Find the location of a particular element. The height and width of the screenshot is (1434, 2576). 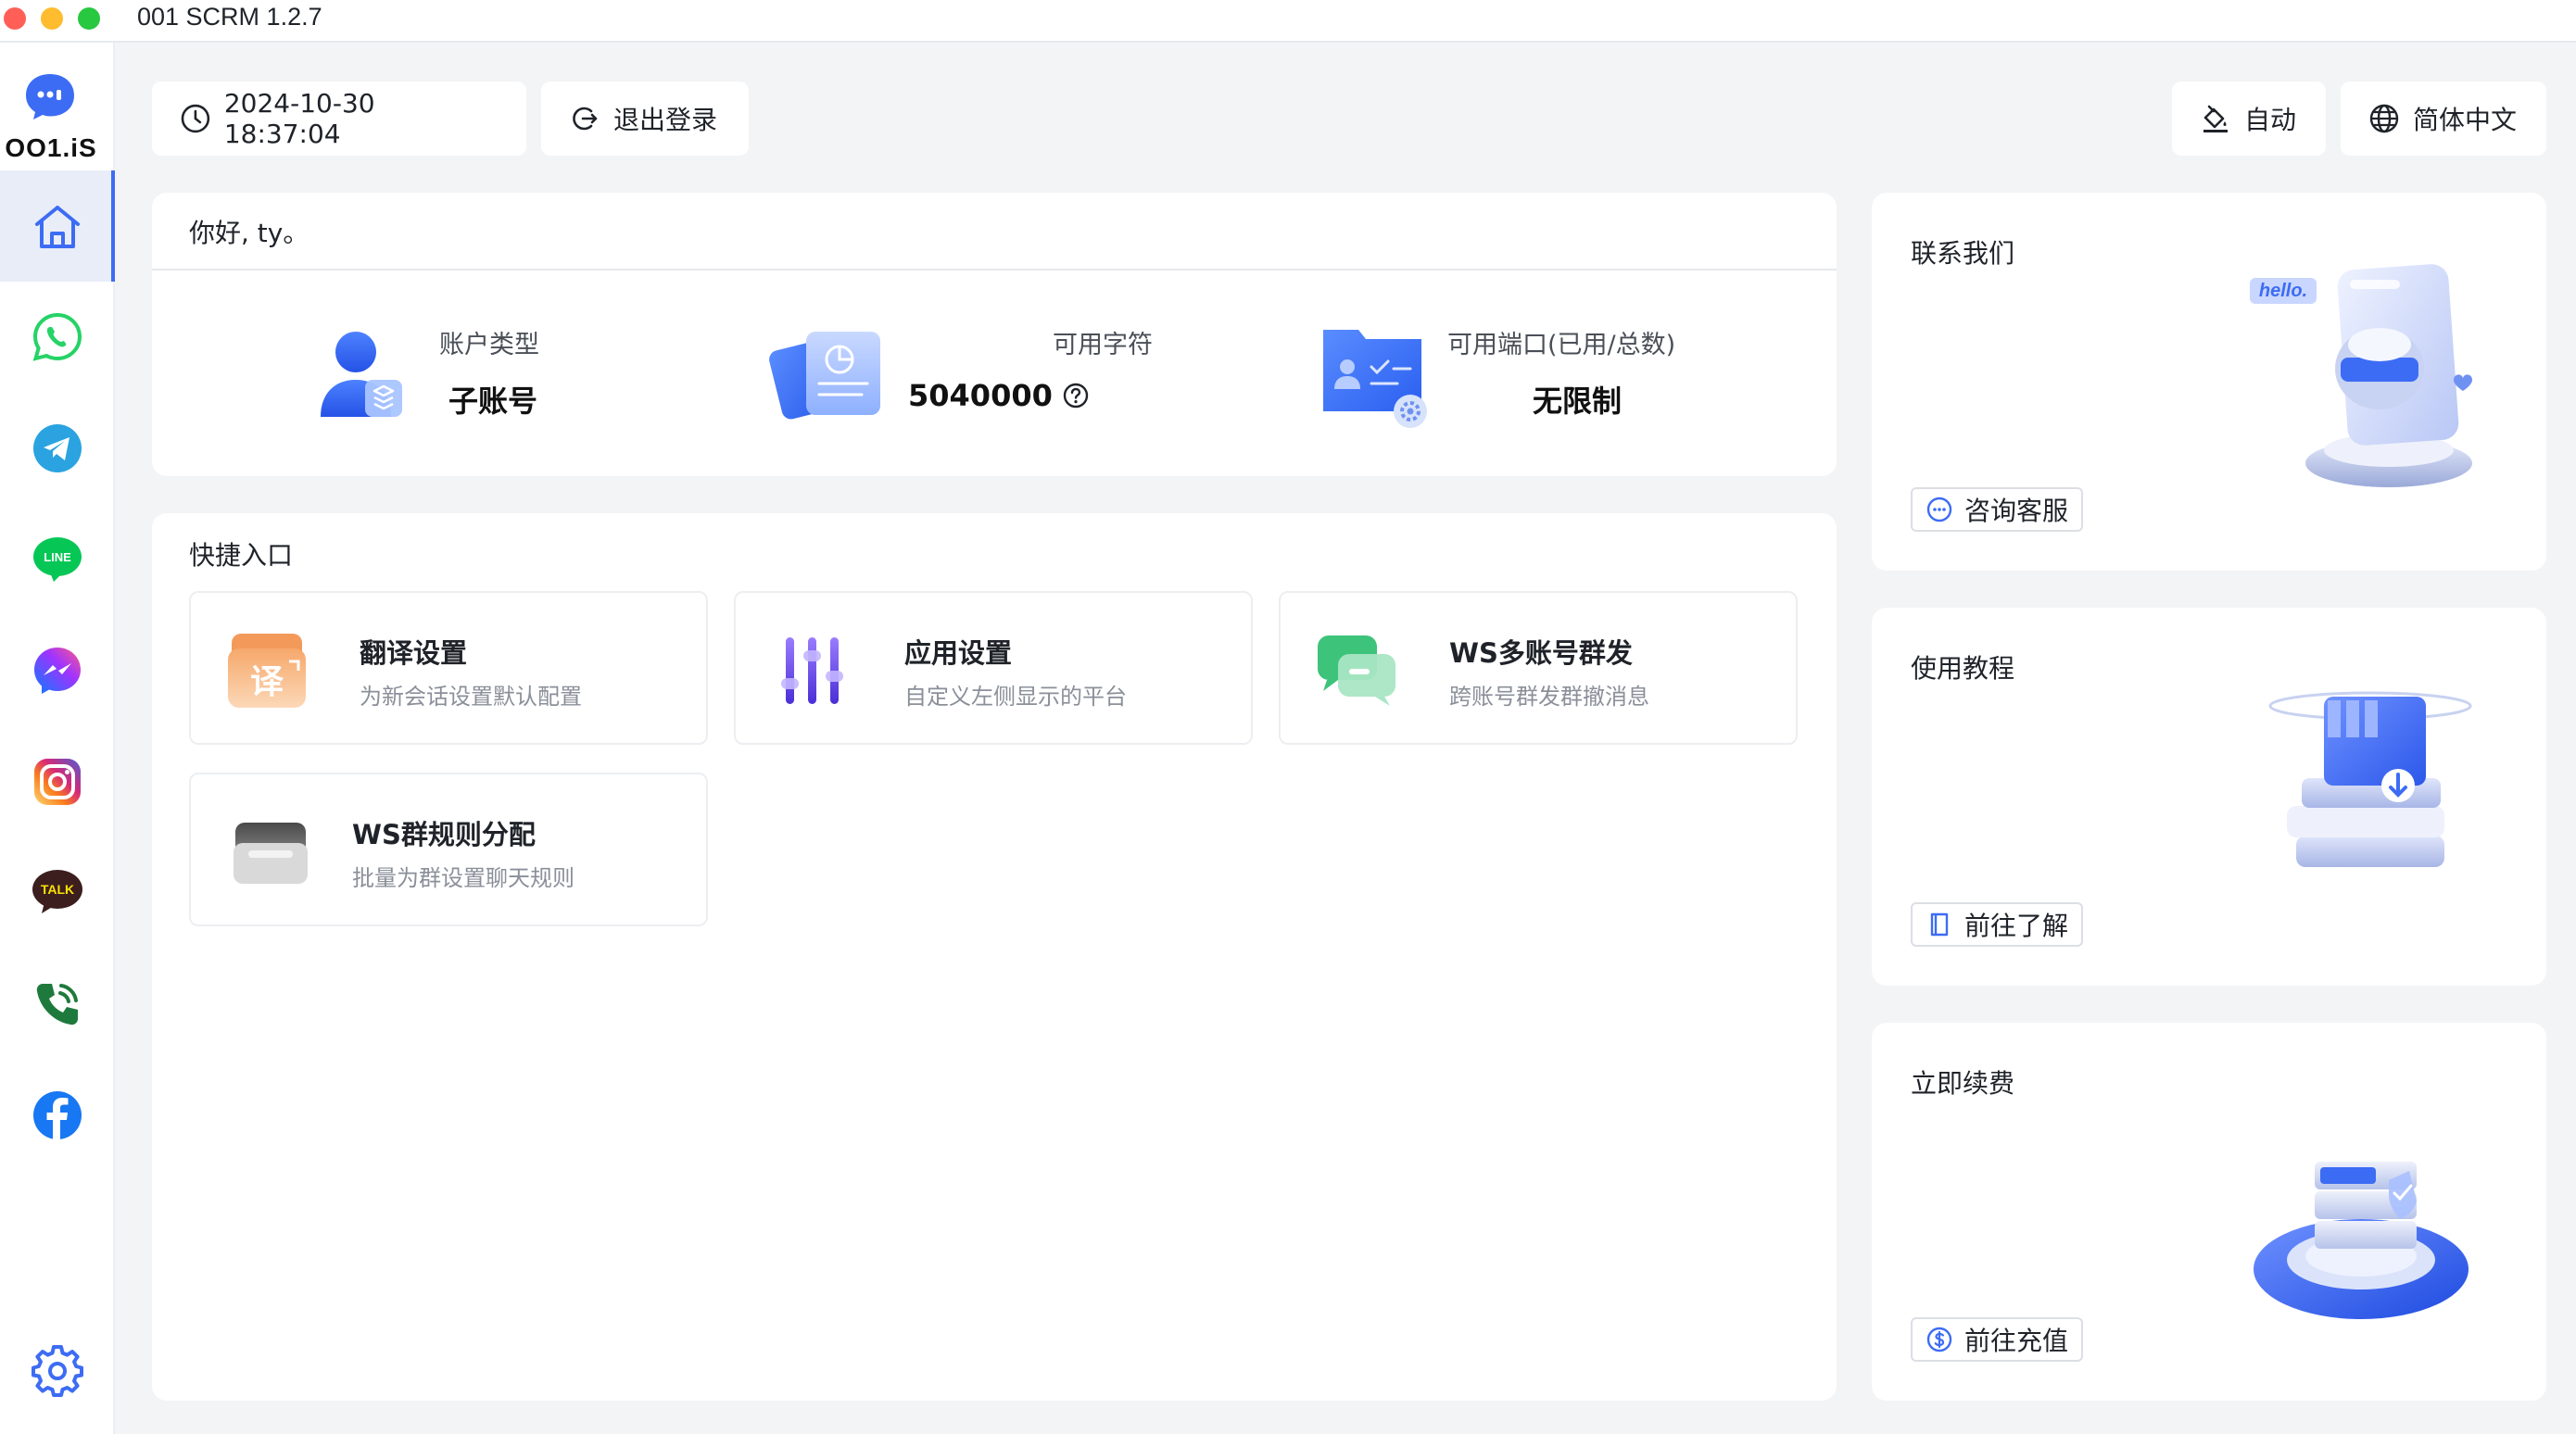

entry-title: WS多账号群发 is located at coordinates (1541, 653).